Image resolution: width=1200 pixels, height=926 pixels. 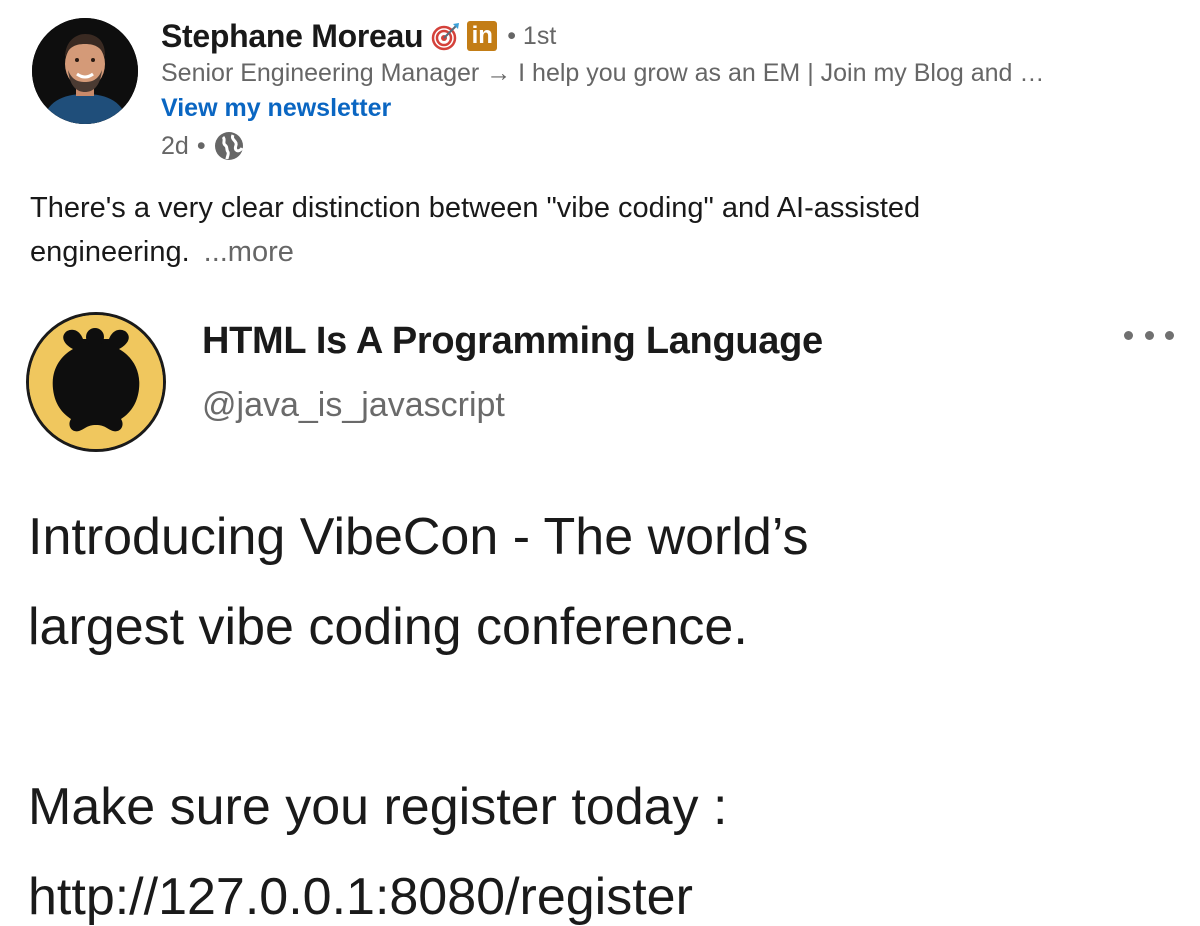 I want to click on tweet-handle: @java_is_javascript, so click(x=353, y=405).